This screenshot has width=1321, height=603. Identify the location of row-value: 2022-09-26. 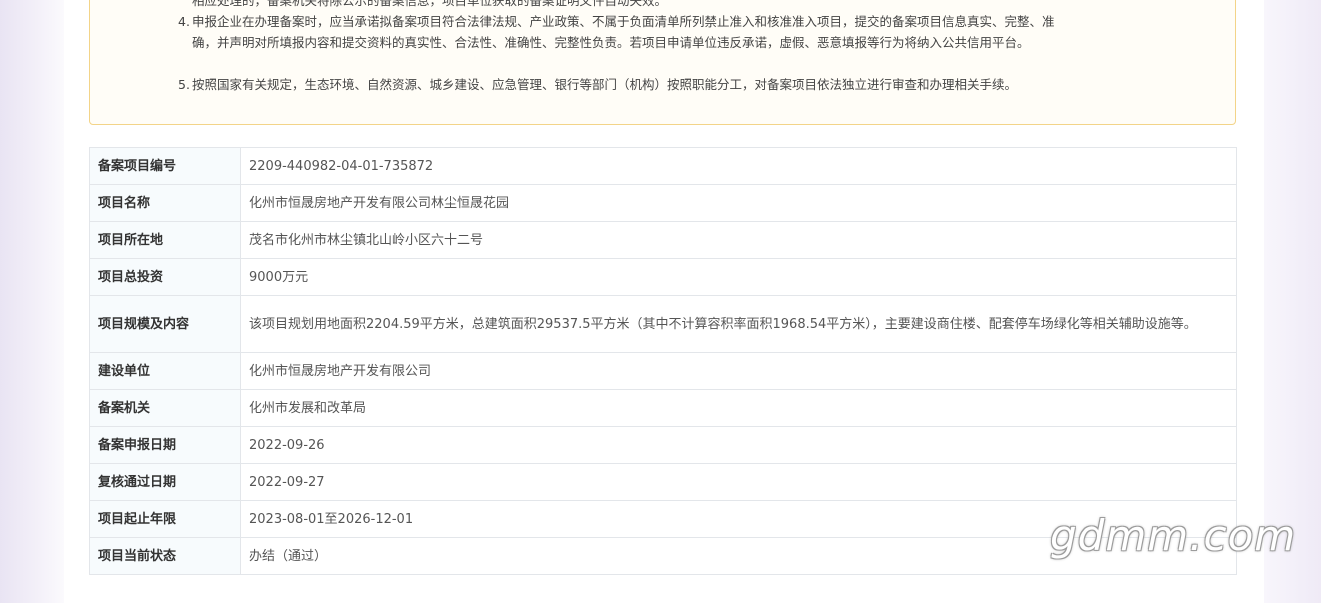
(738, 445).